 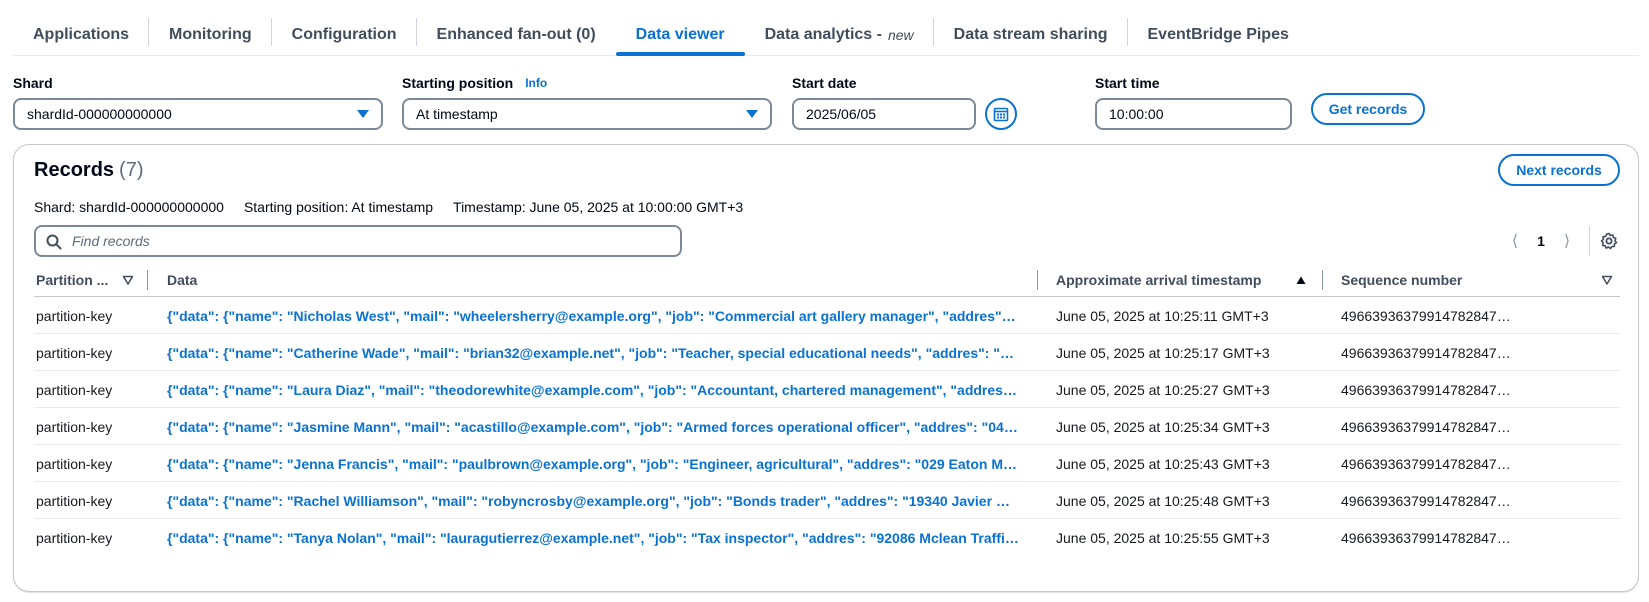 I want to click on tab-label: Data stream sharing, so click(x=1030, y=34).